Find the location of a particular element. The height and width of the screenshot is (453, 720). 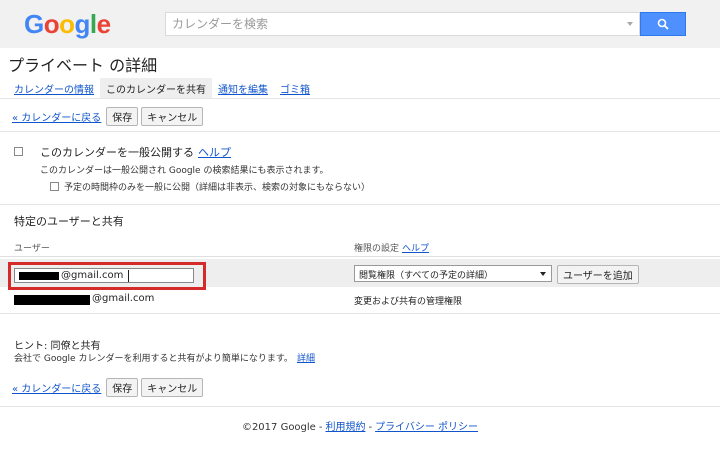

public-calendar-label: このカレンダーを一般公開する is located at coordinates (117, 152).